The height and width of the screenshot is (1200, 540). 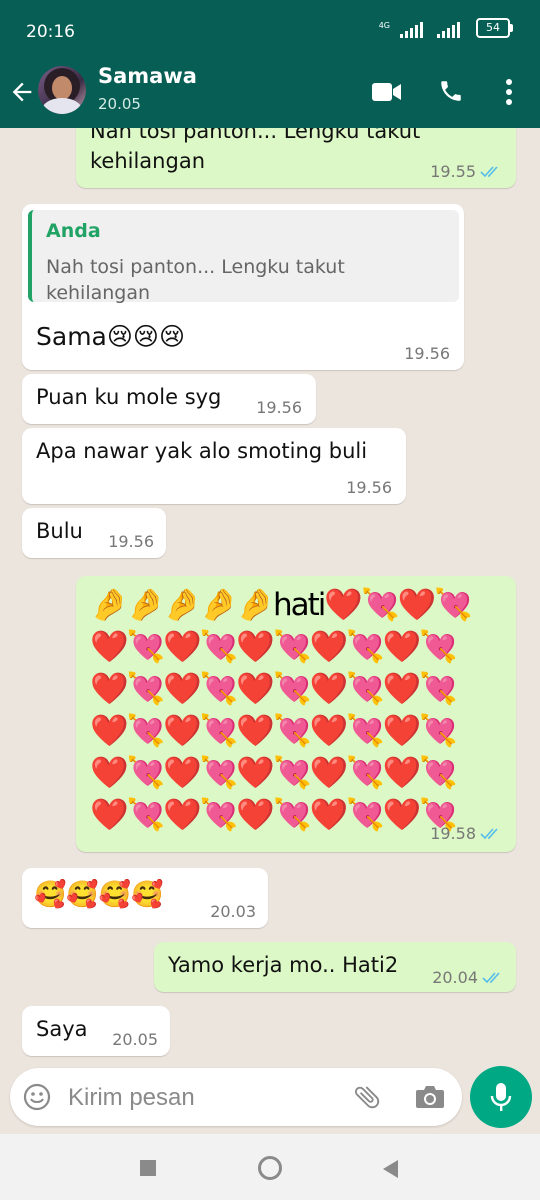 I want to click on message-text: Sama😢😢😢, so click(x=111, y=336).